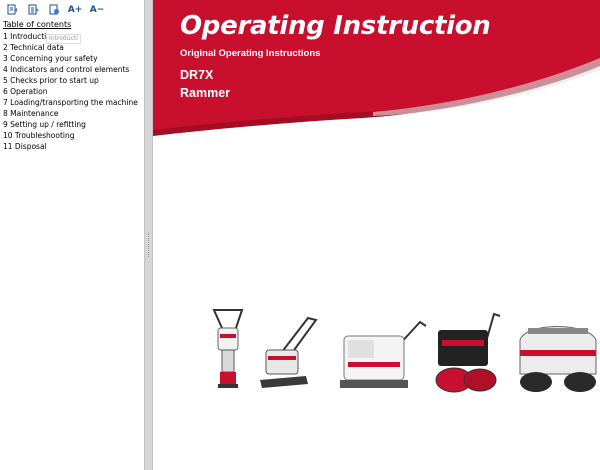 The image size is (600, 470). I want to click on collapse-all-button, so click(12, 9).